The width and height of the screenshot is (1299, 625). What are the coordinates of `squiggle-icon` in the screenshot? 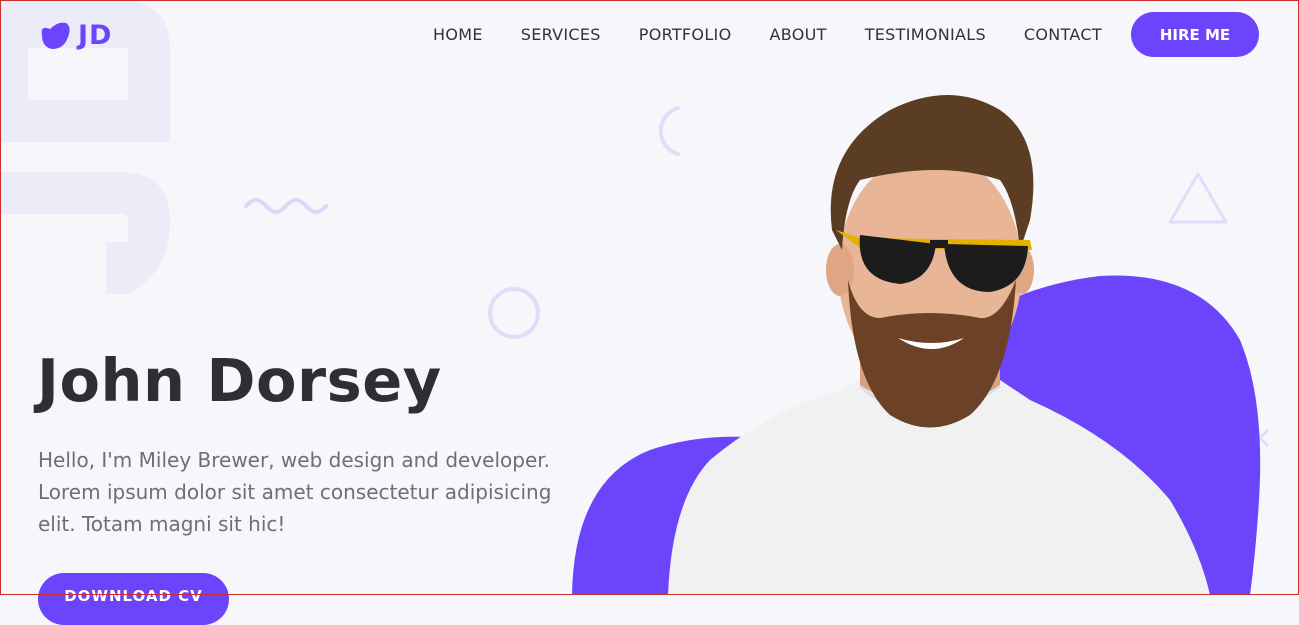 It's located at (286, 206).